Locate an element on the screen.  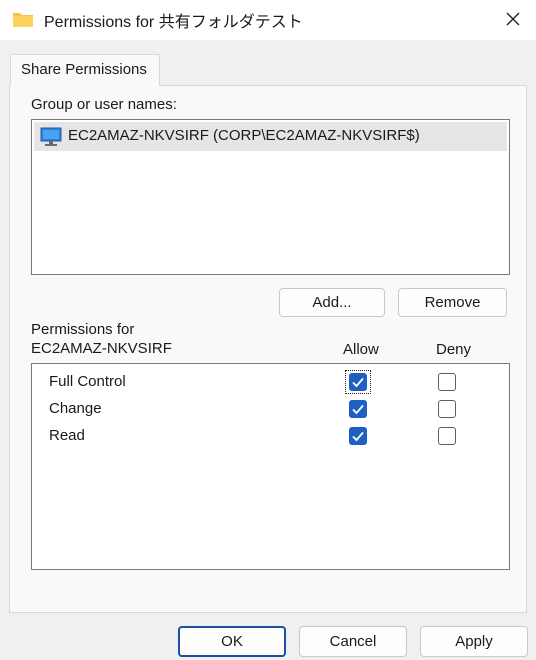
cancel-button: Cancel is located at coordinates (353, 641).